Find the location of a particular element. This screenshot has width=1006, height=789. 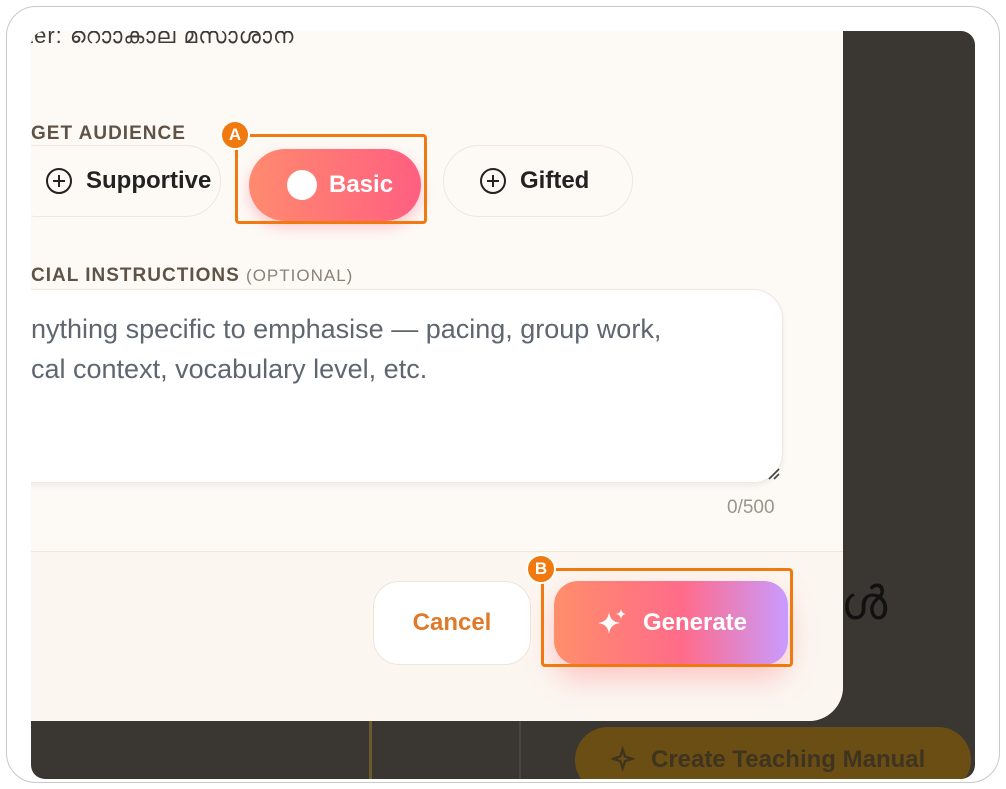

character-counter: 0/500 is located at coordinates (751, 507).